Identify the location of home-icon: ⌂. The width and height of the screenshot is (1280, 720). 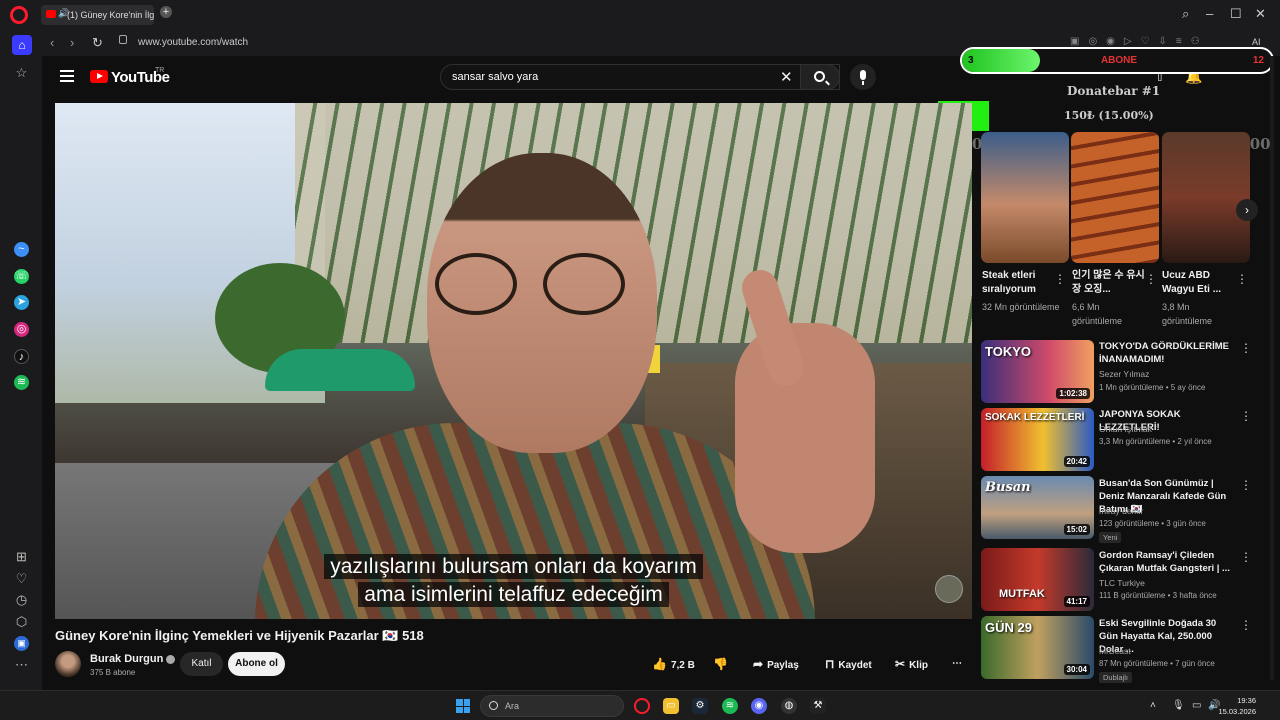
(22, 45).